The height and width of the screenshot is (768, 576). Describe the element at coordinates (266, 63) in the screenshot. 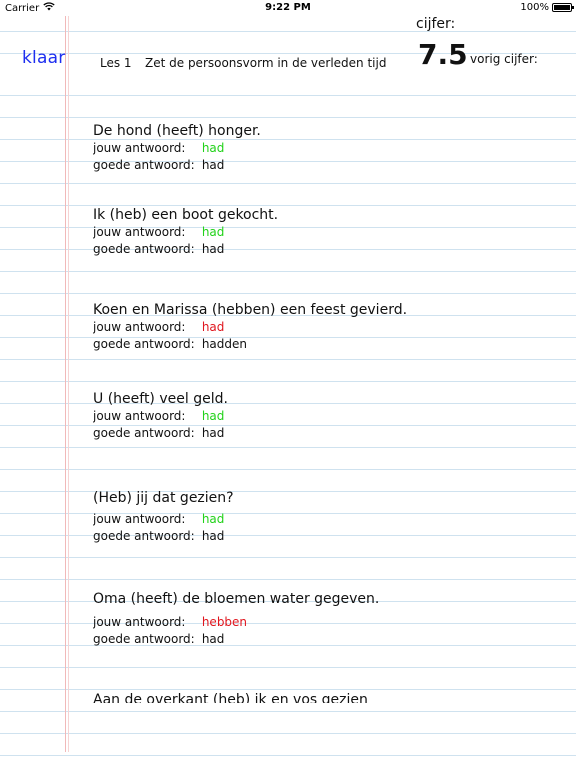

I see `instruction-text: Zet de persoonsvorm in de verleden tijd` at that location.